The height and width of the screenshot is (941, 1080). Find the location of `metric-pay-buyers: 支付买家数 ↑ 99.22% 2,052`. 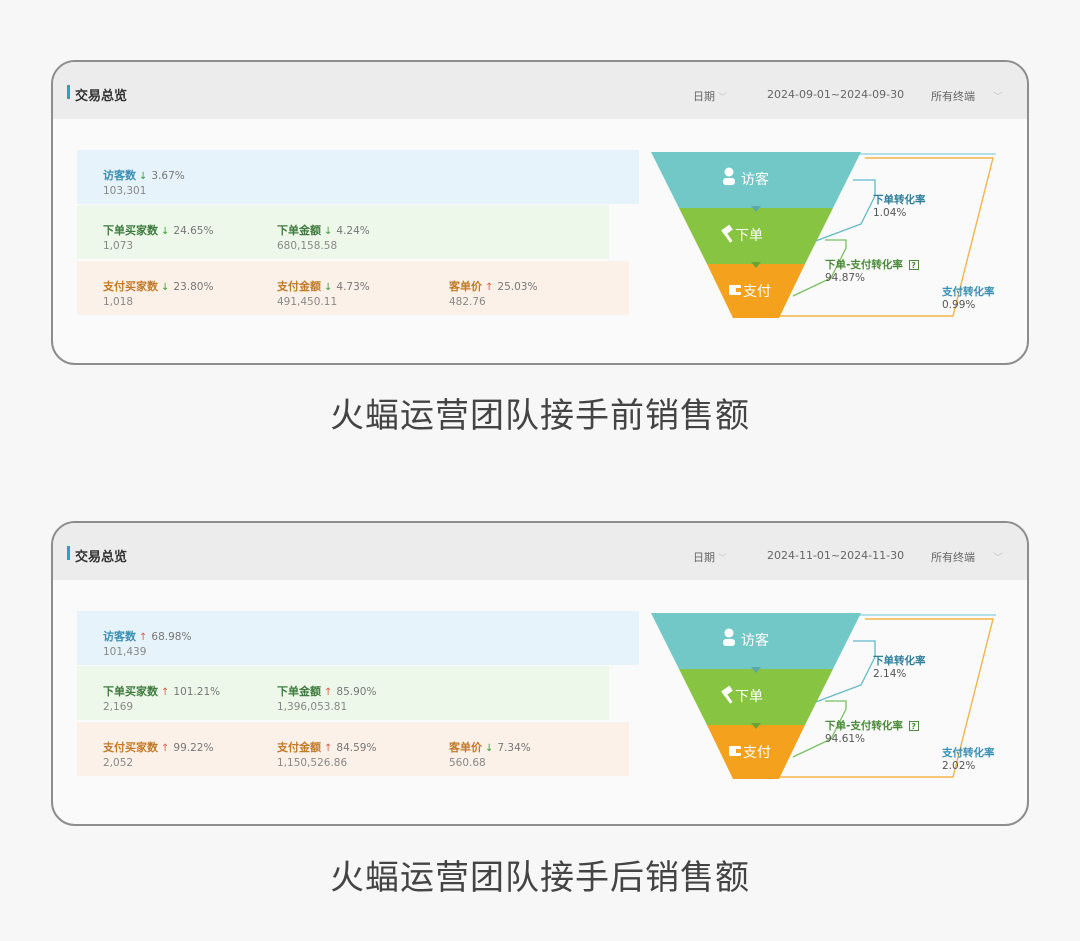

metric-pay-buyers: 支付买家数 ↑ 99.22% 2,052 is located at coordinates (158, 752).